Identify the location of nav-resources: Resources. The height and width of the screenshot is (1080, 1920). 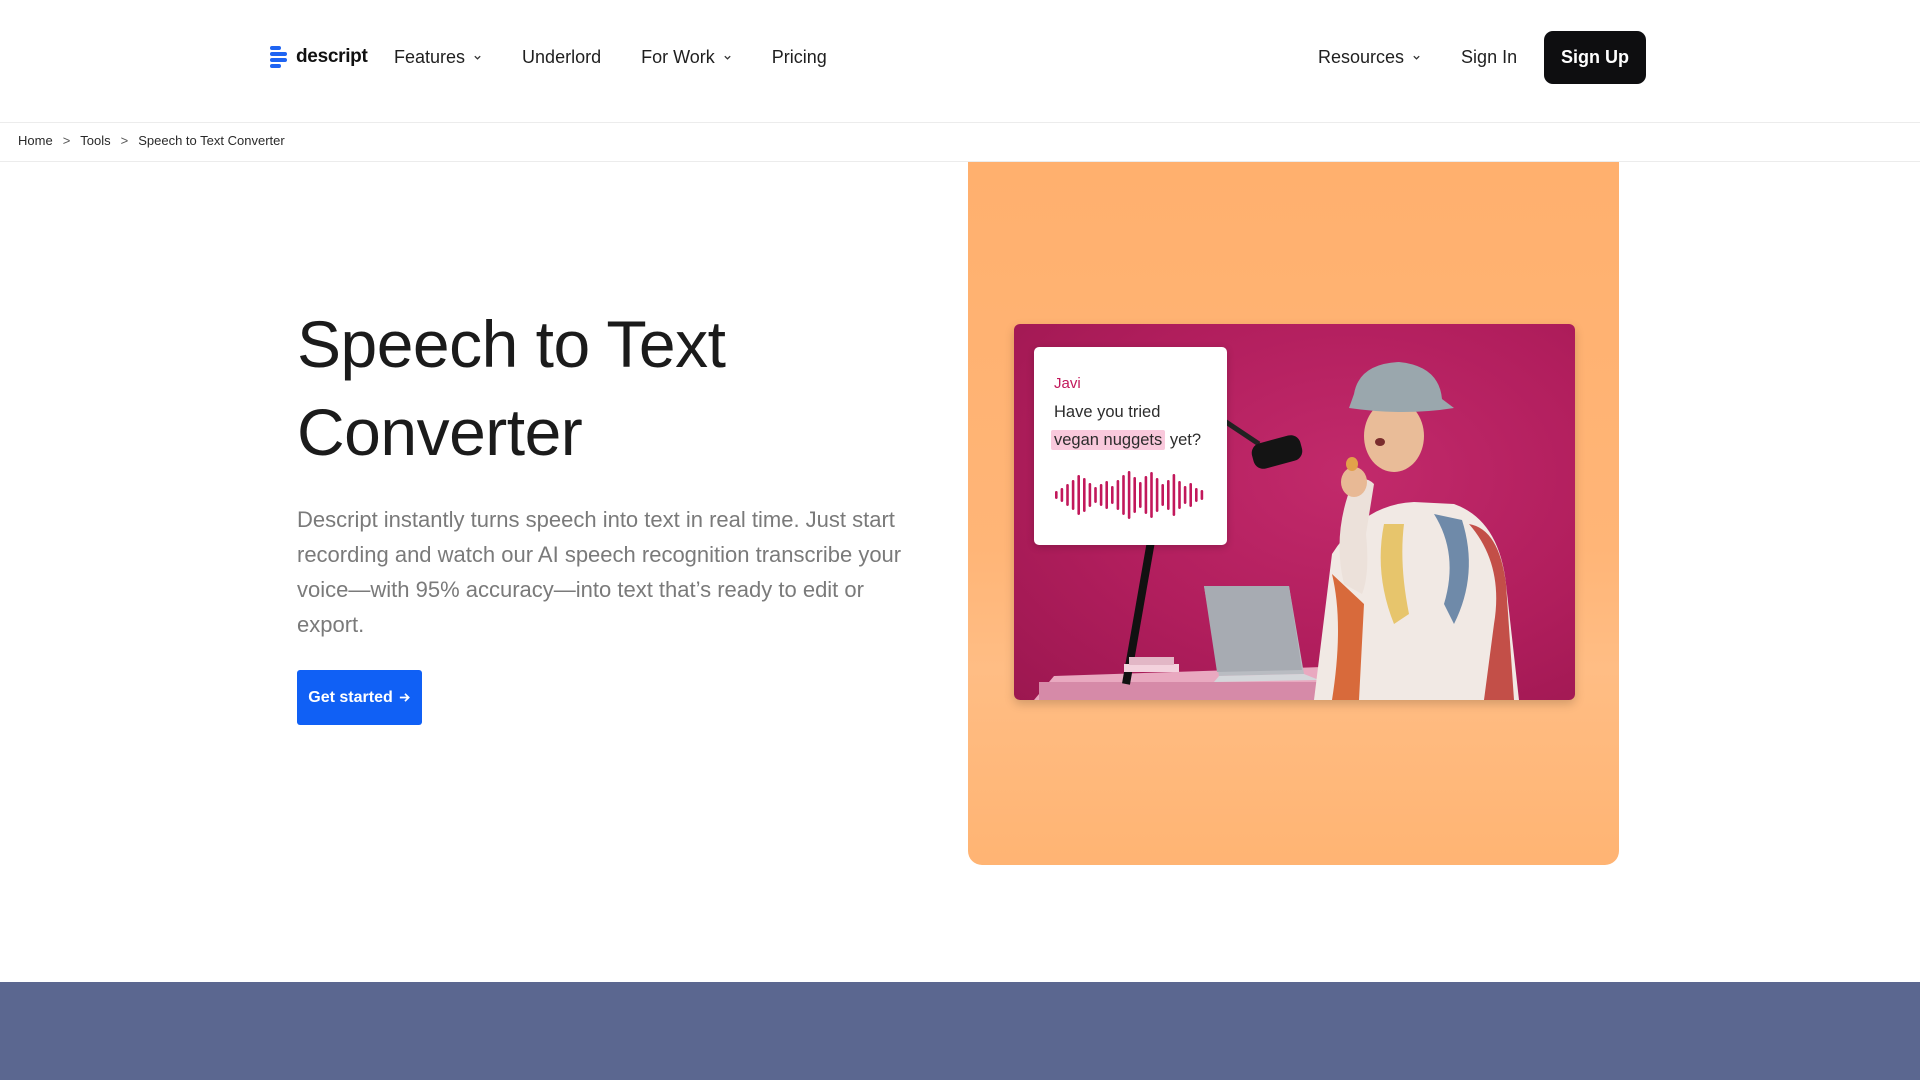
(1369, 57).